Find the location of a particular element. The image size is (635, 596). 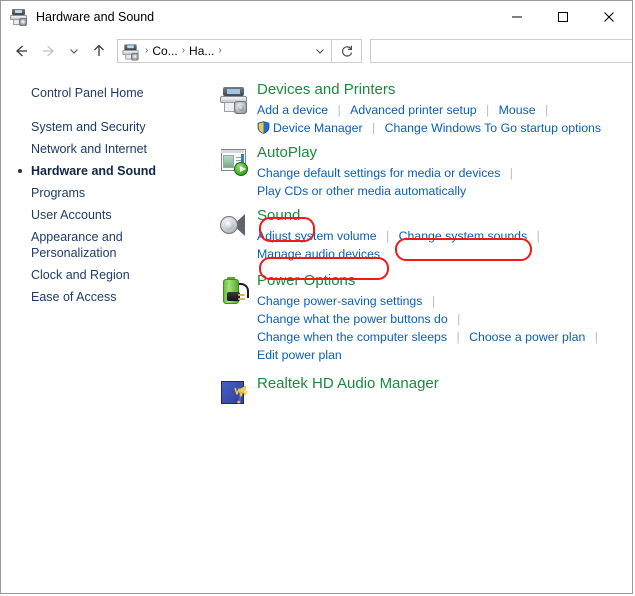

link-edit-power-plan: Edit power plan is located at coordinates (299, 355).